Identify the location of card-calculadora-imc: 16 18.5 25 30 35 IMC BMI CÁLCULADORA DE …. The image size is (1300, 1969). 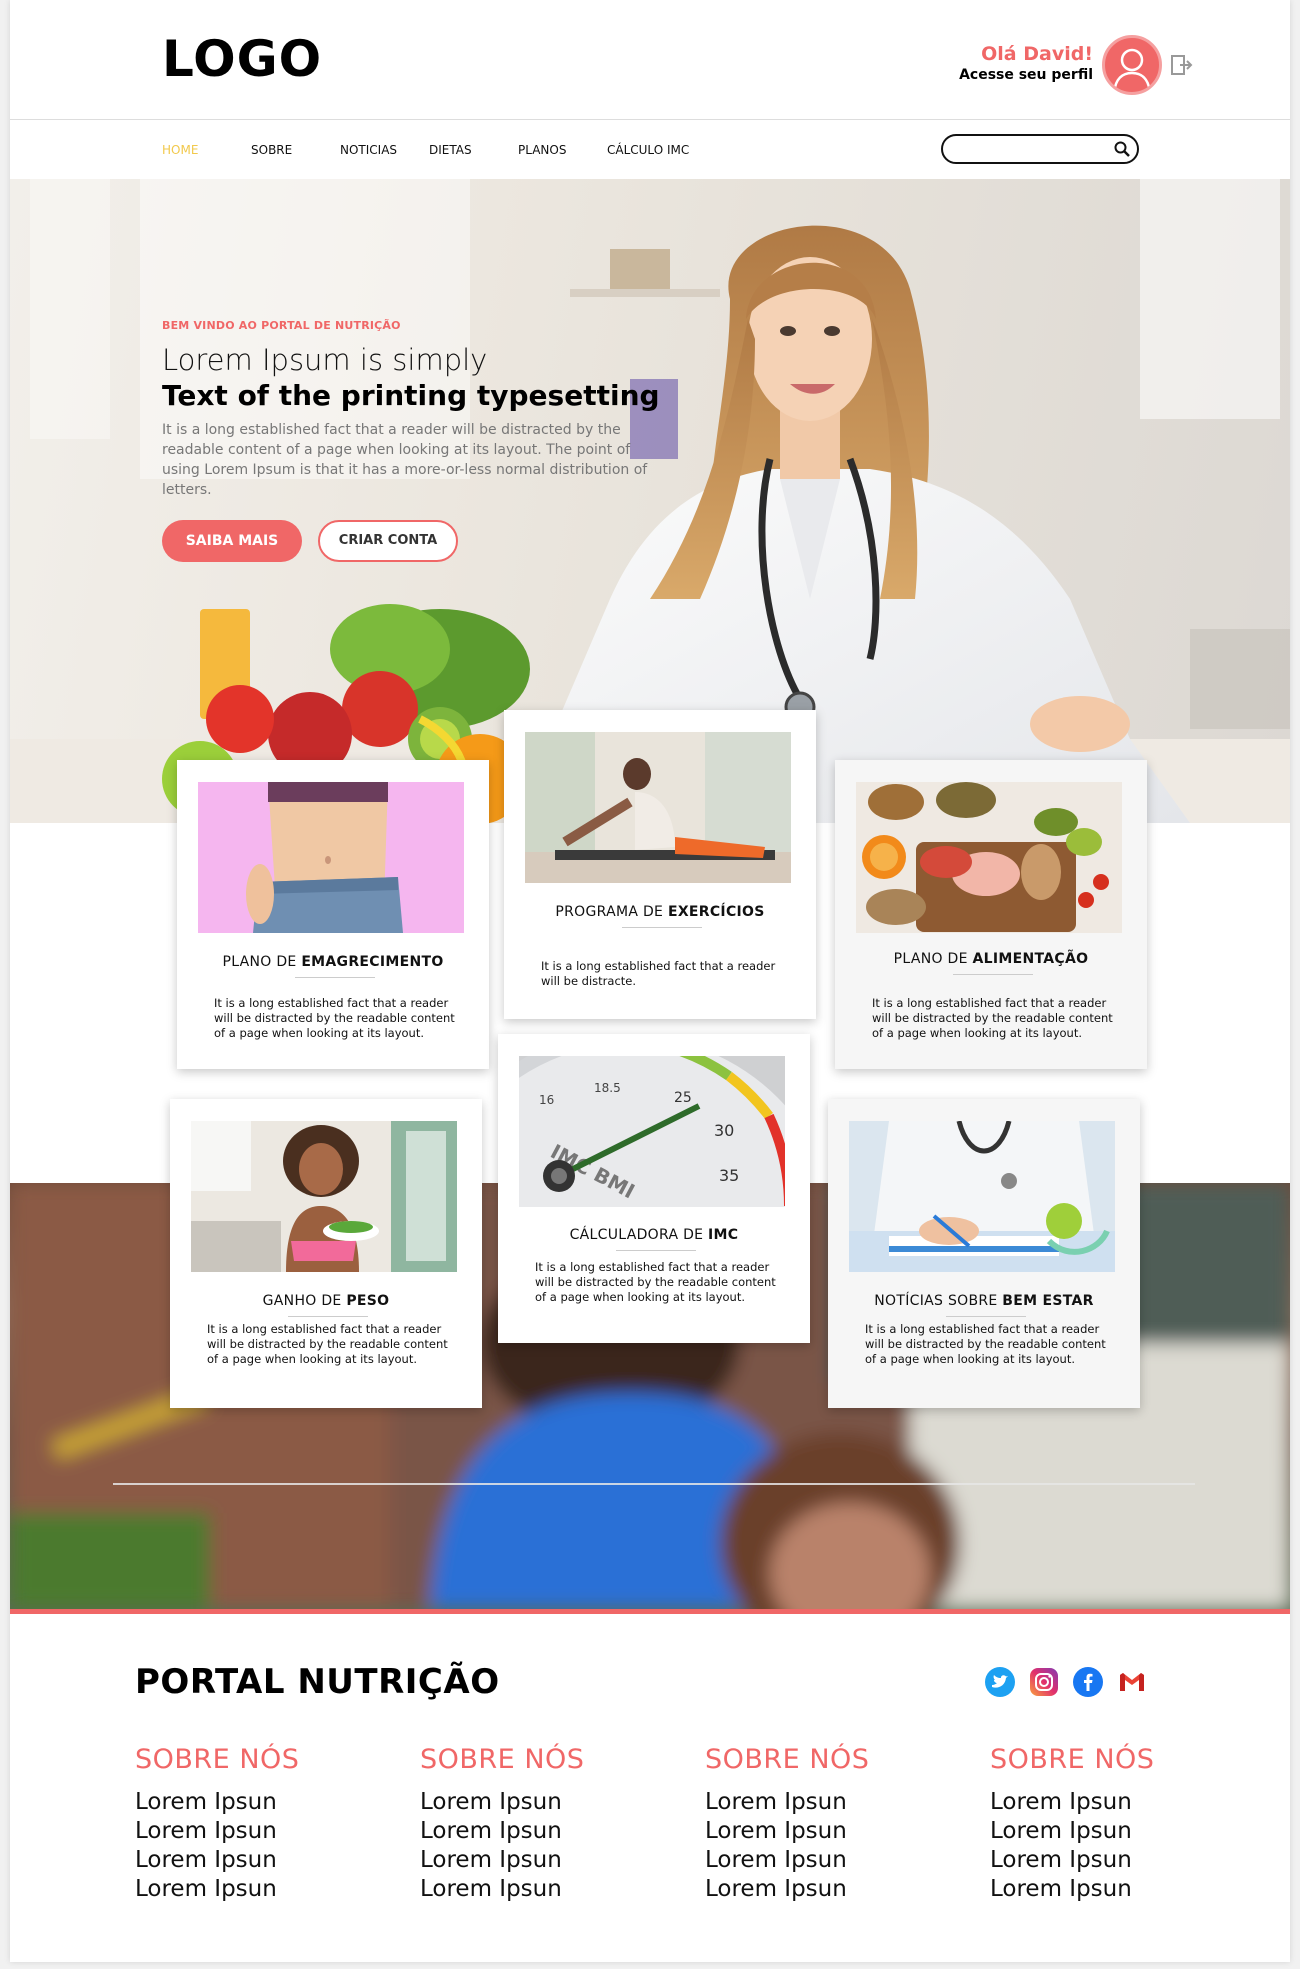
(654, 1188).